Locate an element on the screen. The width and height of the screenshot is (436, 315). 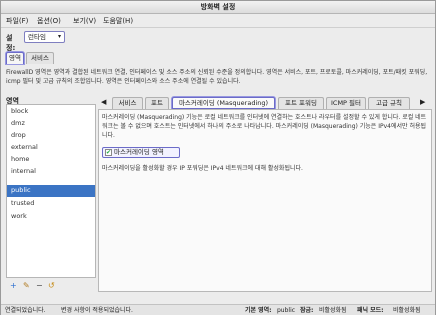
changes-status: 변경 사항이 적용되었습니다. is located at coordinates (97, 310).